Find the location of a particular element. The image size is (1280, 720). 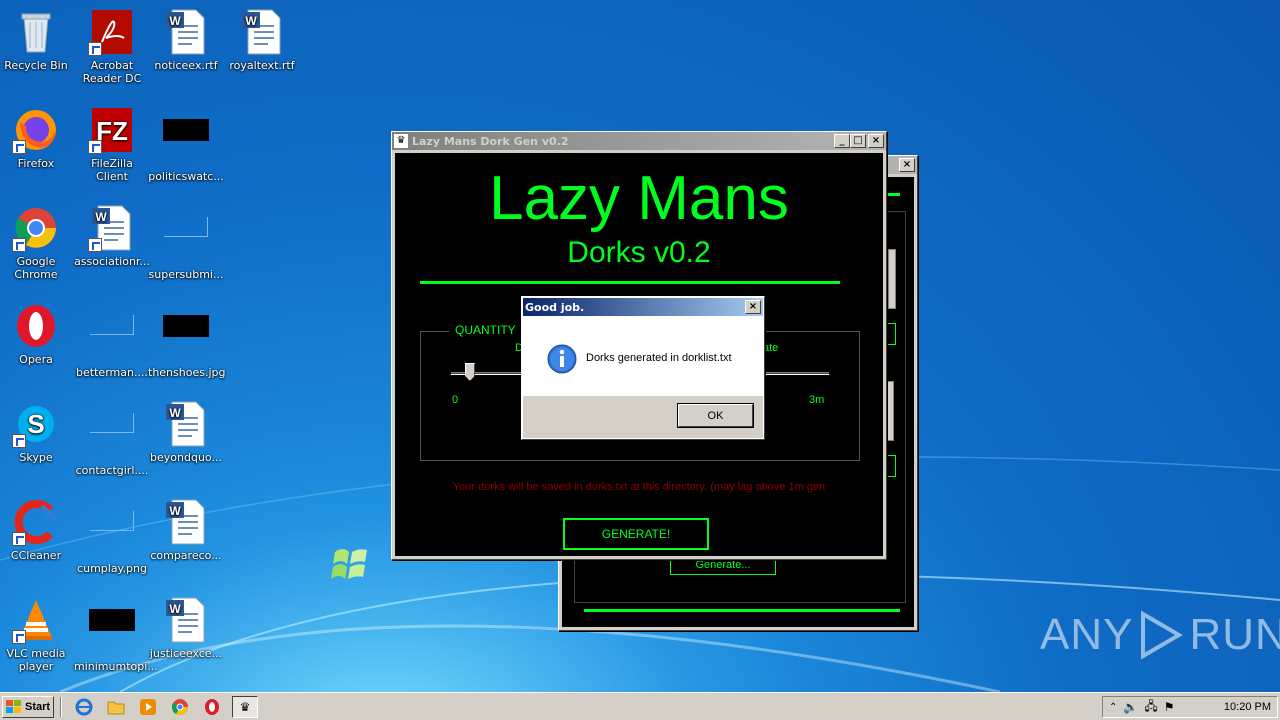

close-button: × is located at coordinates (876, 141).